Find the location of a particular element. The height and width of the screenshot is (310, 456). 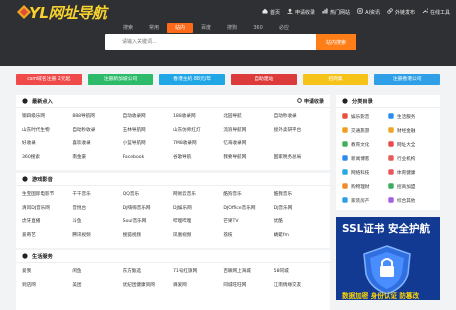

topnav-item: 外链发布 is located at coordinates (401, 12).